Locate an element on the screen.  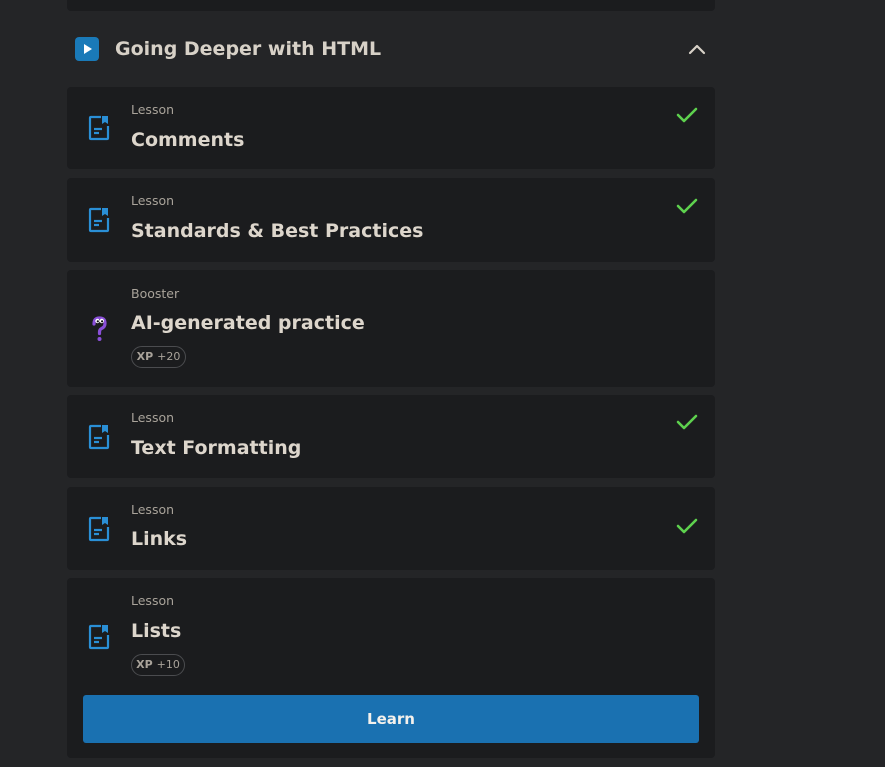
item-kind-label: Booster is located at coordinates (155, 293).